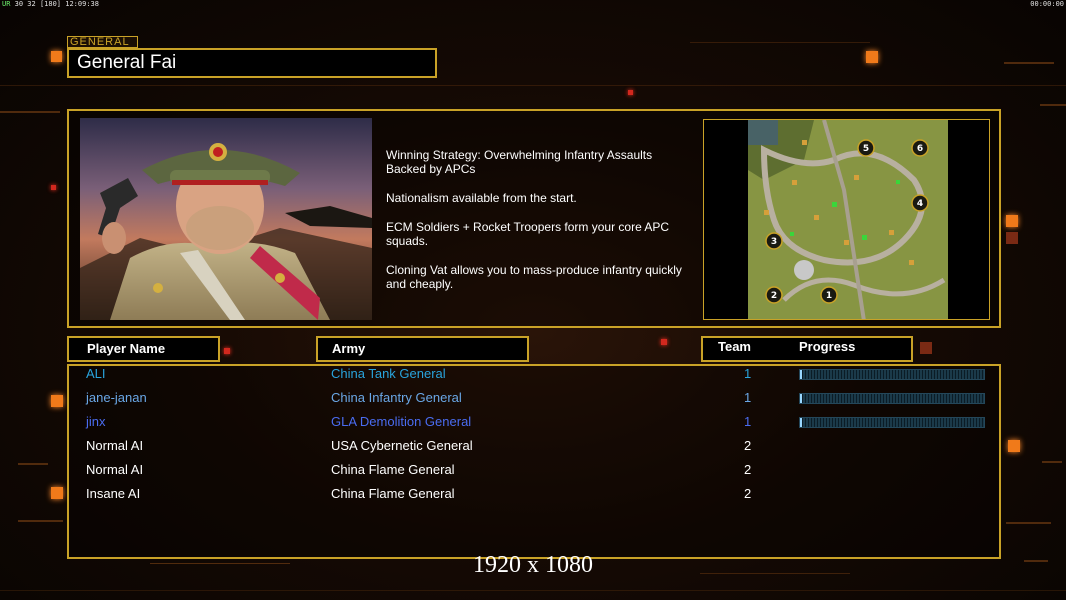  Describe the element at coordinates (422, 349) in the screenshot. I see `column-header-army: Army` at that location.